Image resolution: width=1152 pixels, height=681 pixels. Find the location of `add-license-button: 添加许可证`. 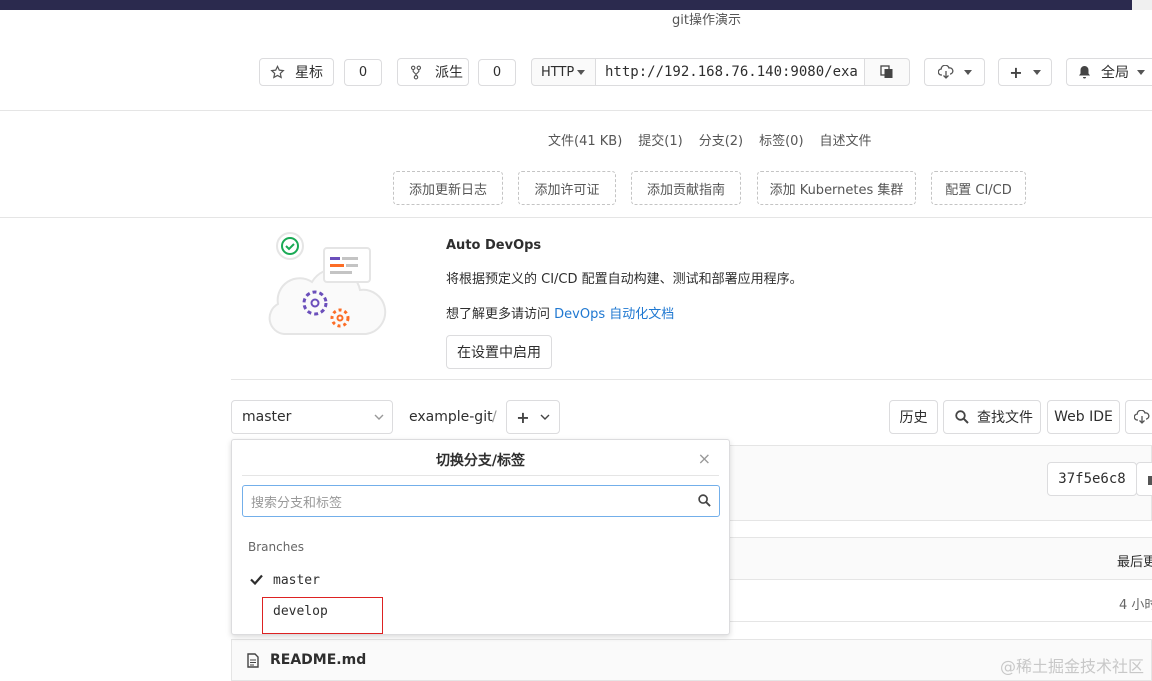

add-license-button: 添加许可证 is located at coordinates (567, 188).